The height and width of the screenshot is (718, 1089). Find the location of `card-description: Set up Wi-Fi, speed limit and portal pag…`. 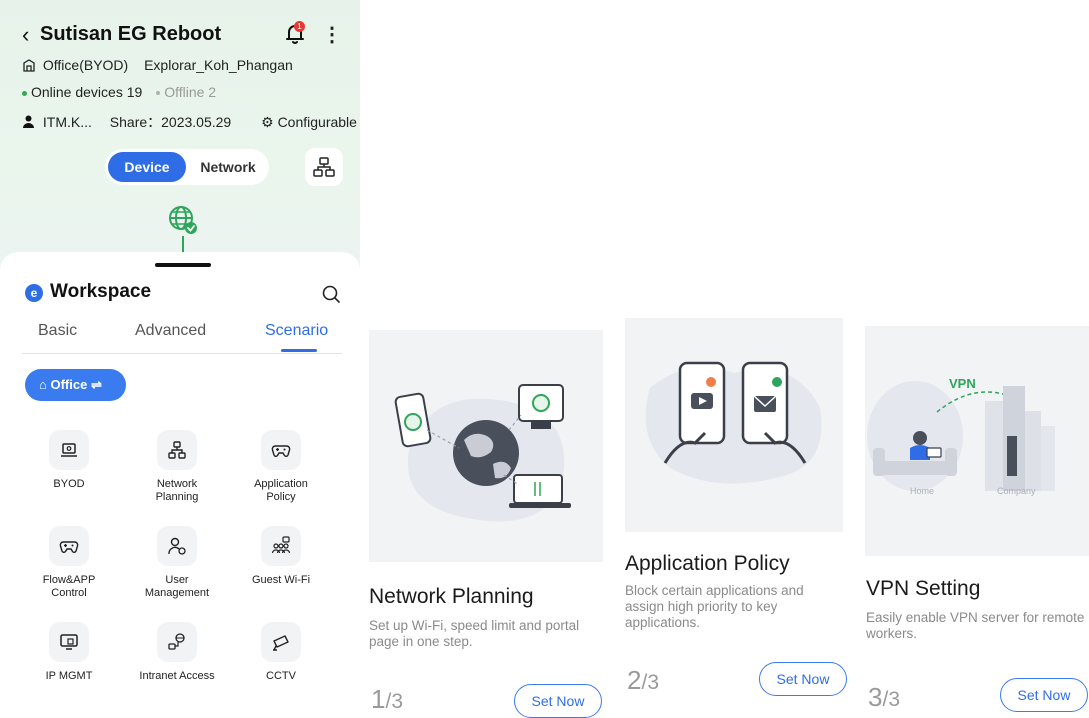

card-description: Set up Wi-Fi, speed limit and portal pag… is located at coordinates (474, 633).